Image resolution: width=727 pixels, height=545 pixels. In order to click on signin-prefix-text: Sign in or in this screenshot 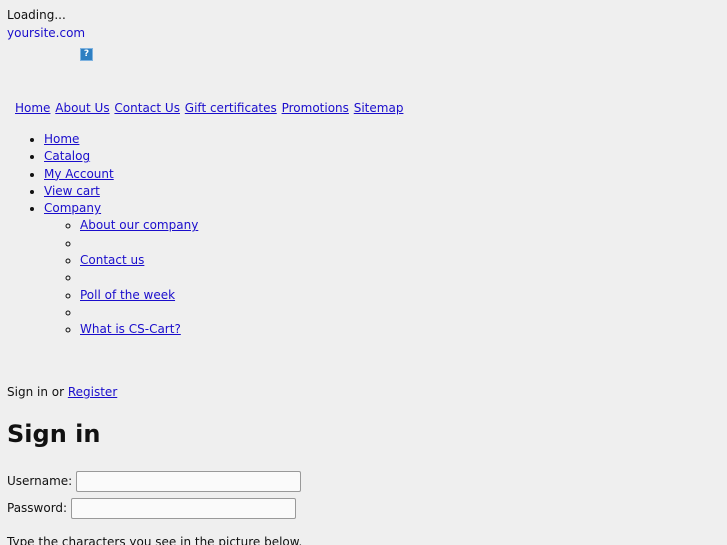, I will do `click(37, 392)`.